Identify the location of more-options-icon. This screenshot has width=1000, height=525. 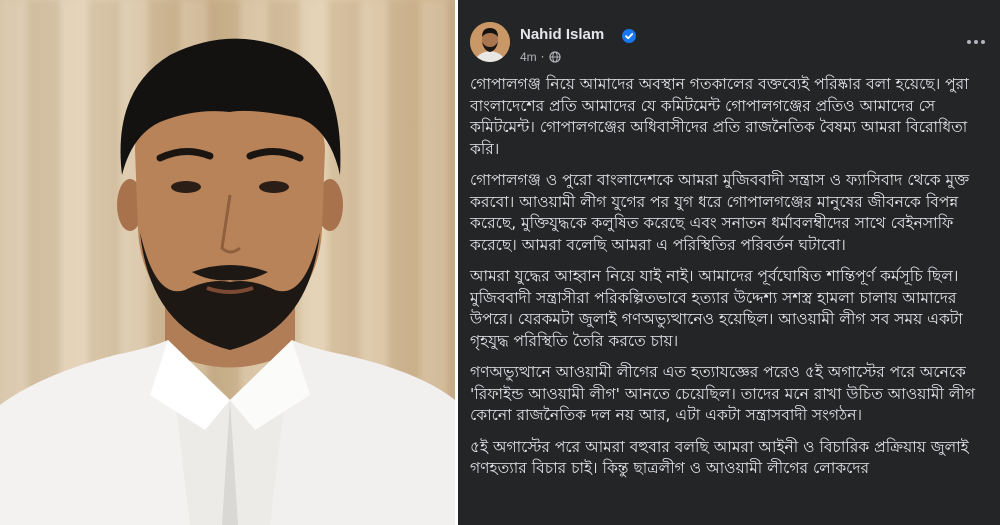
(976, 42).